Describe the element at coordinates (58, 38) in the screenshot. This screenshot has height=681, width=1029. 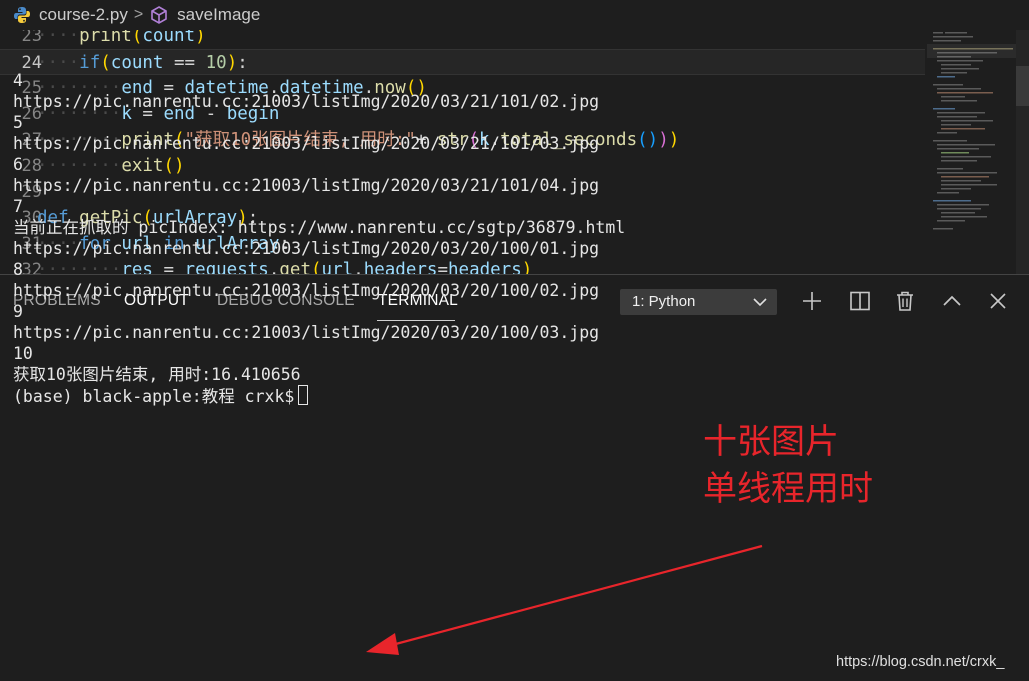
I see `indent-guide: ····` at that location.